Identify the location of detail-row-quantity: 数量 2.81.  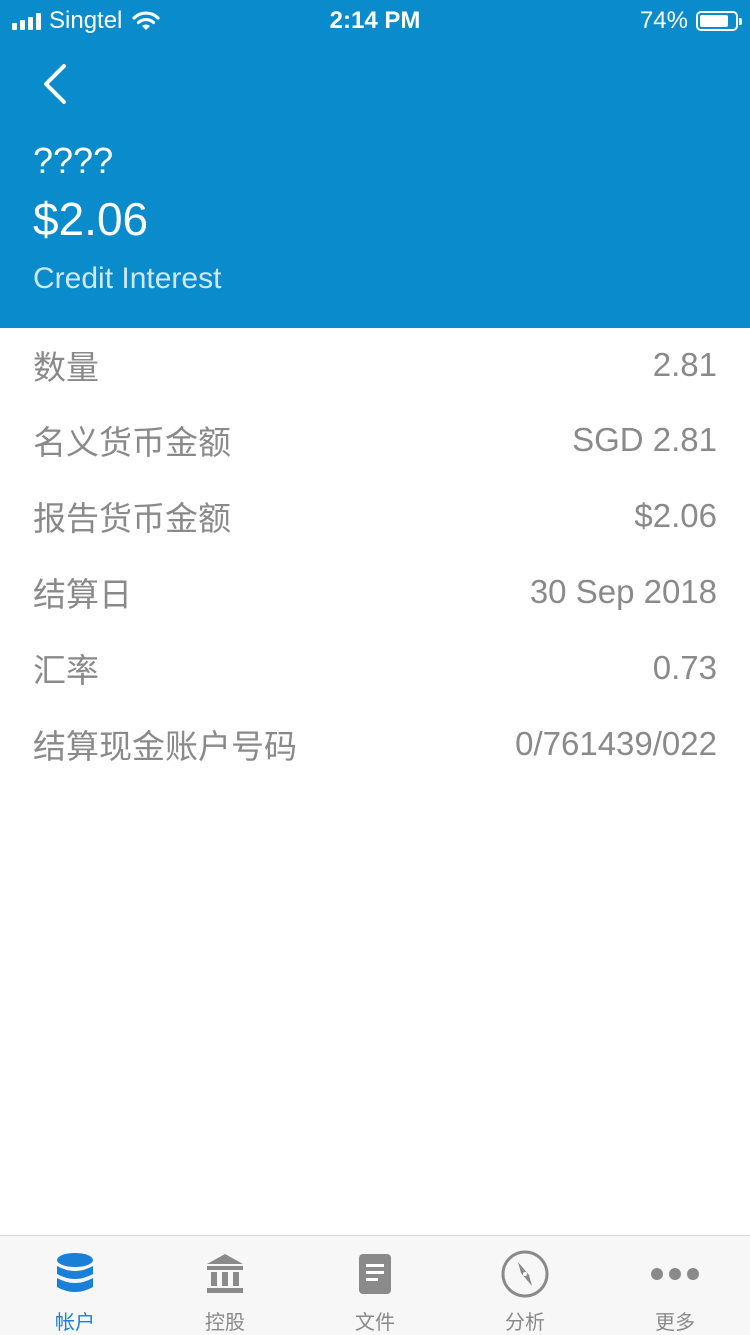
(375, 365).